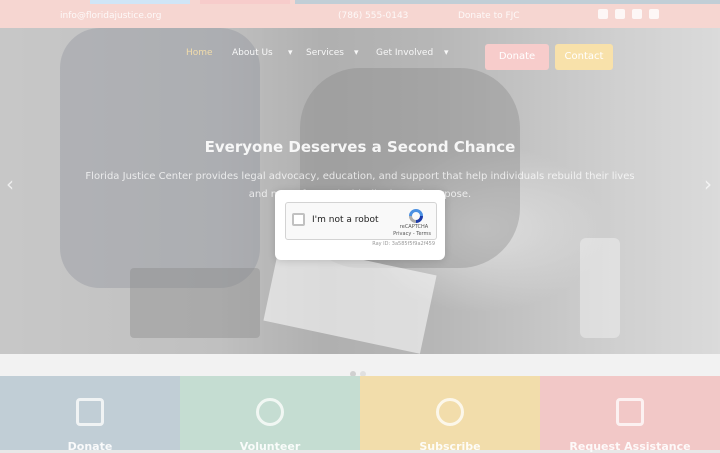  I want to click on recaptcha-logo-icon, so click(416, 216).